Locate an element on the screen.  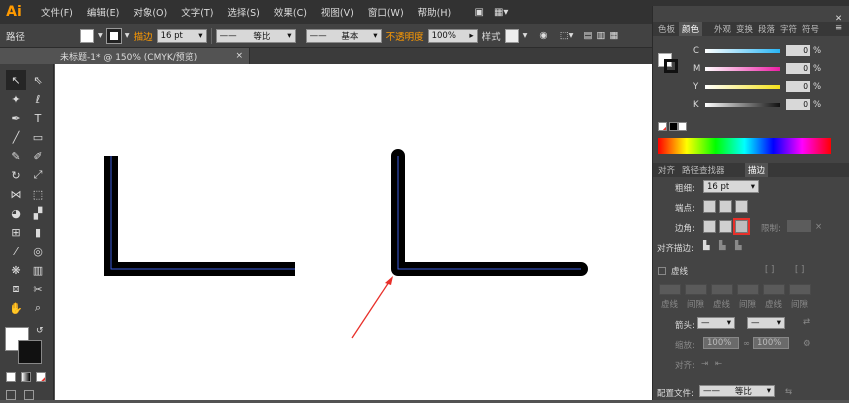
tab-align: 对齐 is located at coordinates (666, 170).